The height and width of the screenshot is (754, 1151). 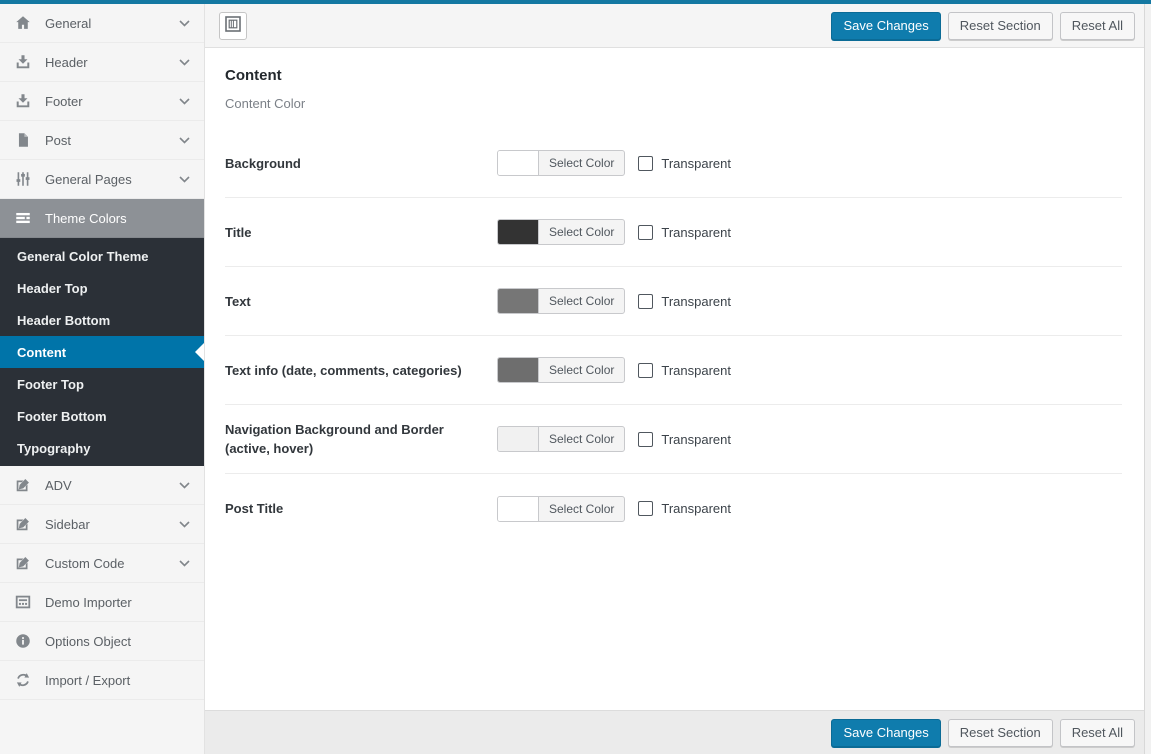 I want to click on sidebar-filler, so click(x=102, y=727).